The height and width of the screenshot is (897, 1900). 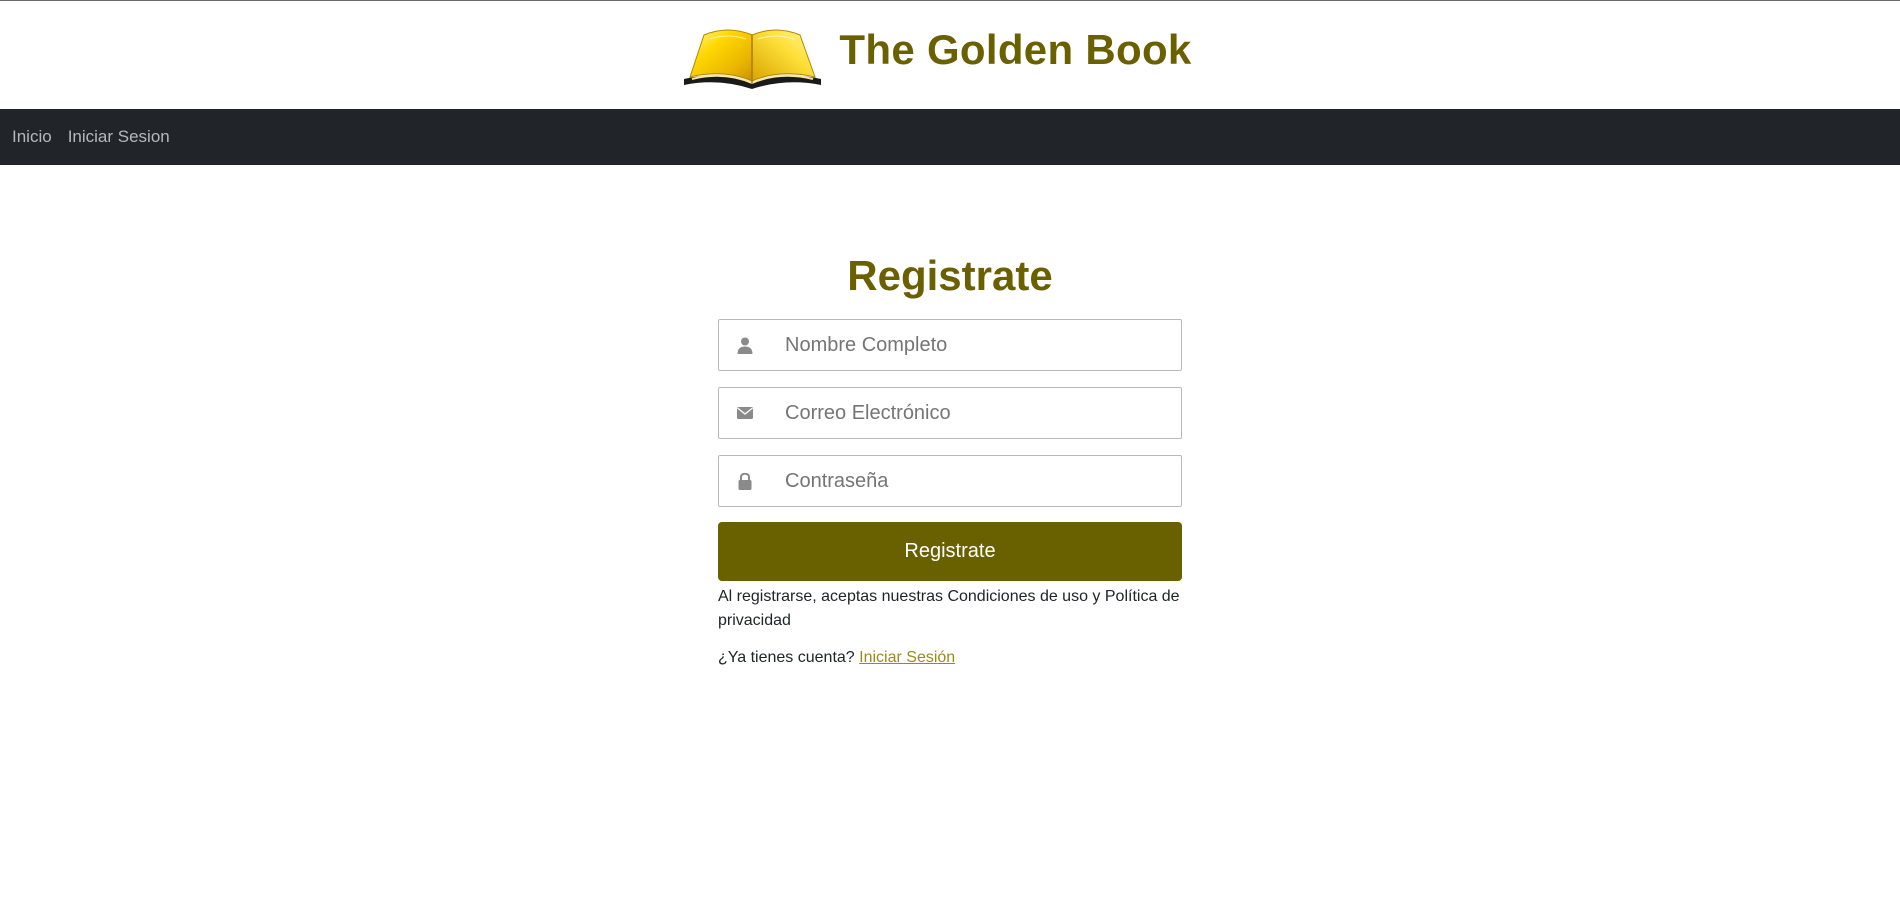 I want to click on register-button: Registrate, so click(x=950, y=551).